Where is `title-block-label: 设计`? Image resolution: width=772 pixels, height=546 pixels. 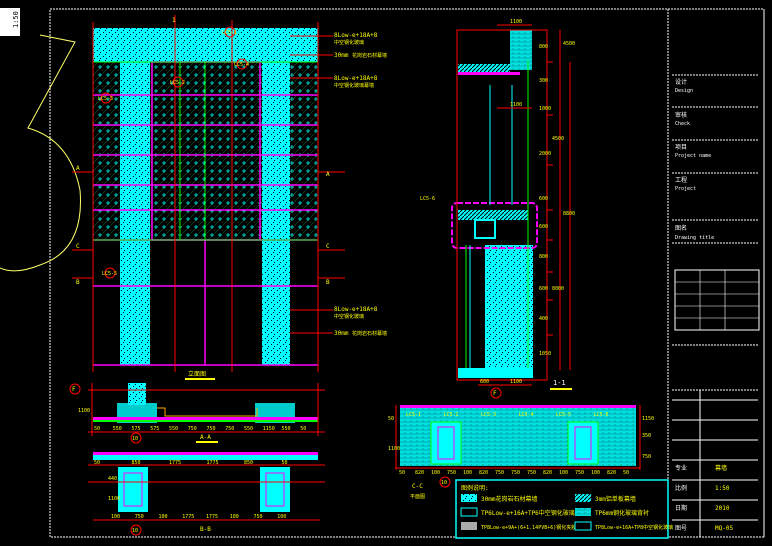
title-block-label: 设计 is located at coordinates (681, 82).